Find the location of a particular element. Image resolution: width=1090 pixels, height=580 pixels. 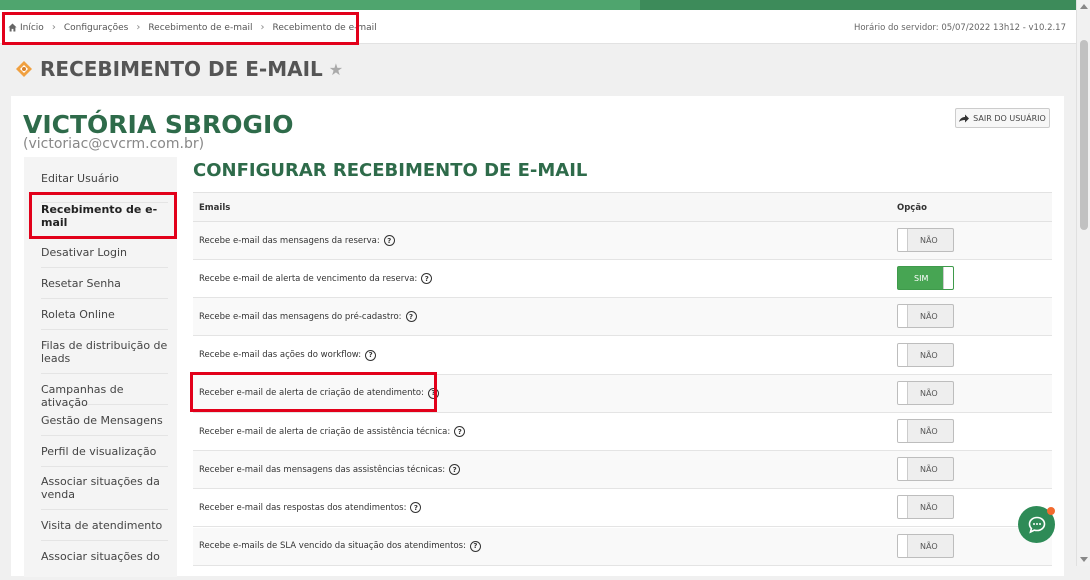

breadcrumb-recebimento: Recebimento de e-mail is located at coordinates (200, 28).